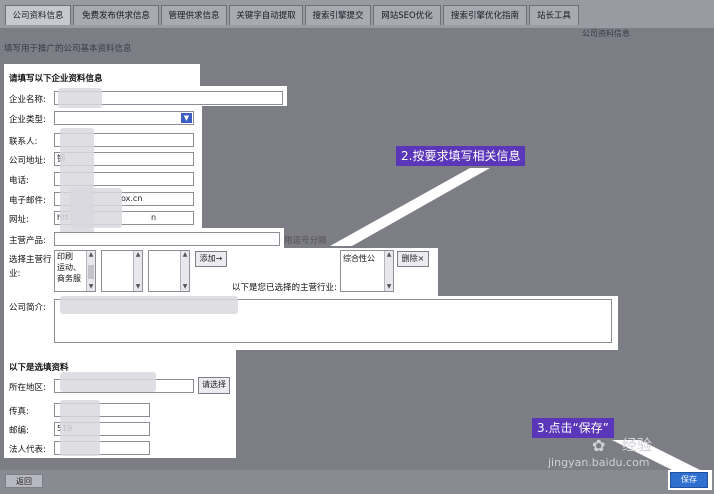  I want to click on watermark-paw-icon: ✿, so click(599, 445).